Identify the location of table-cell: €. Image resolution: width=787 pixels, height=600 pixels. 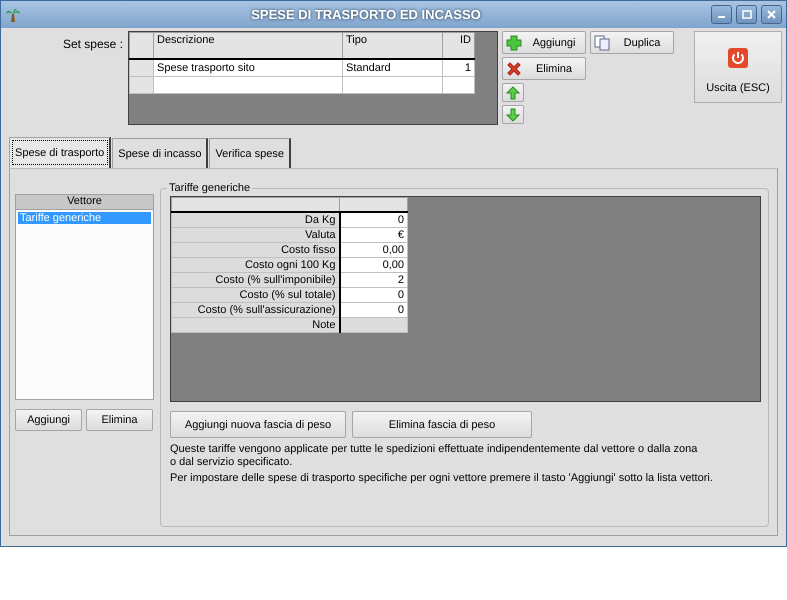
(374, 235).